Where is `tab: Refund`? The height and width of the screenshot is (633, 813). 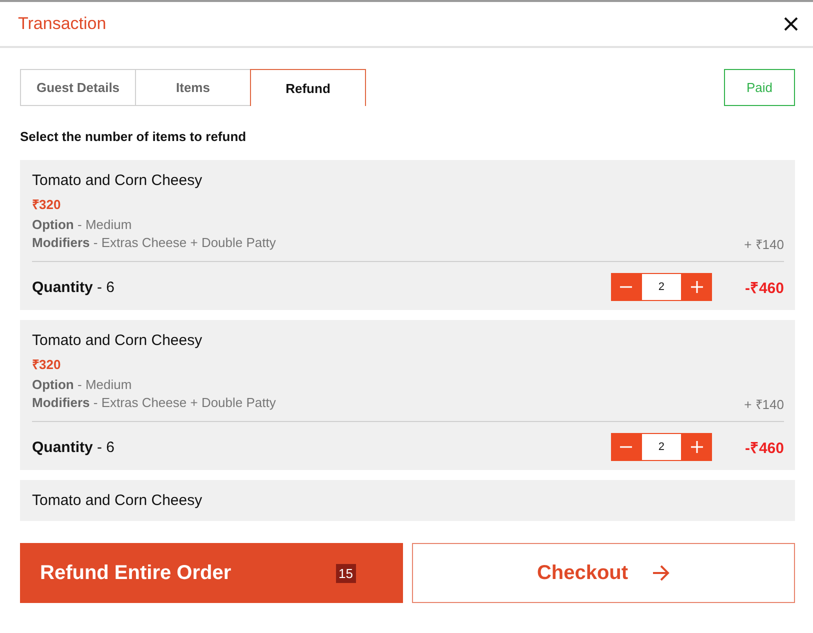 tab: Refund is located at coordinates (308, 87).